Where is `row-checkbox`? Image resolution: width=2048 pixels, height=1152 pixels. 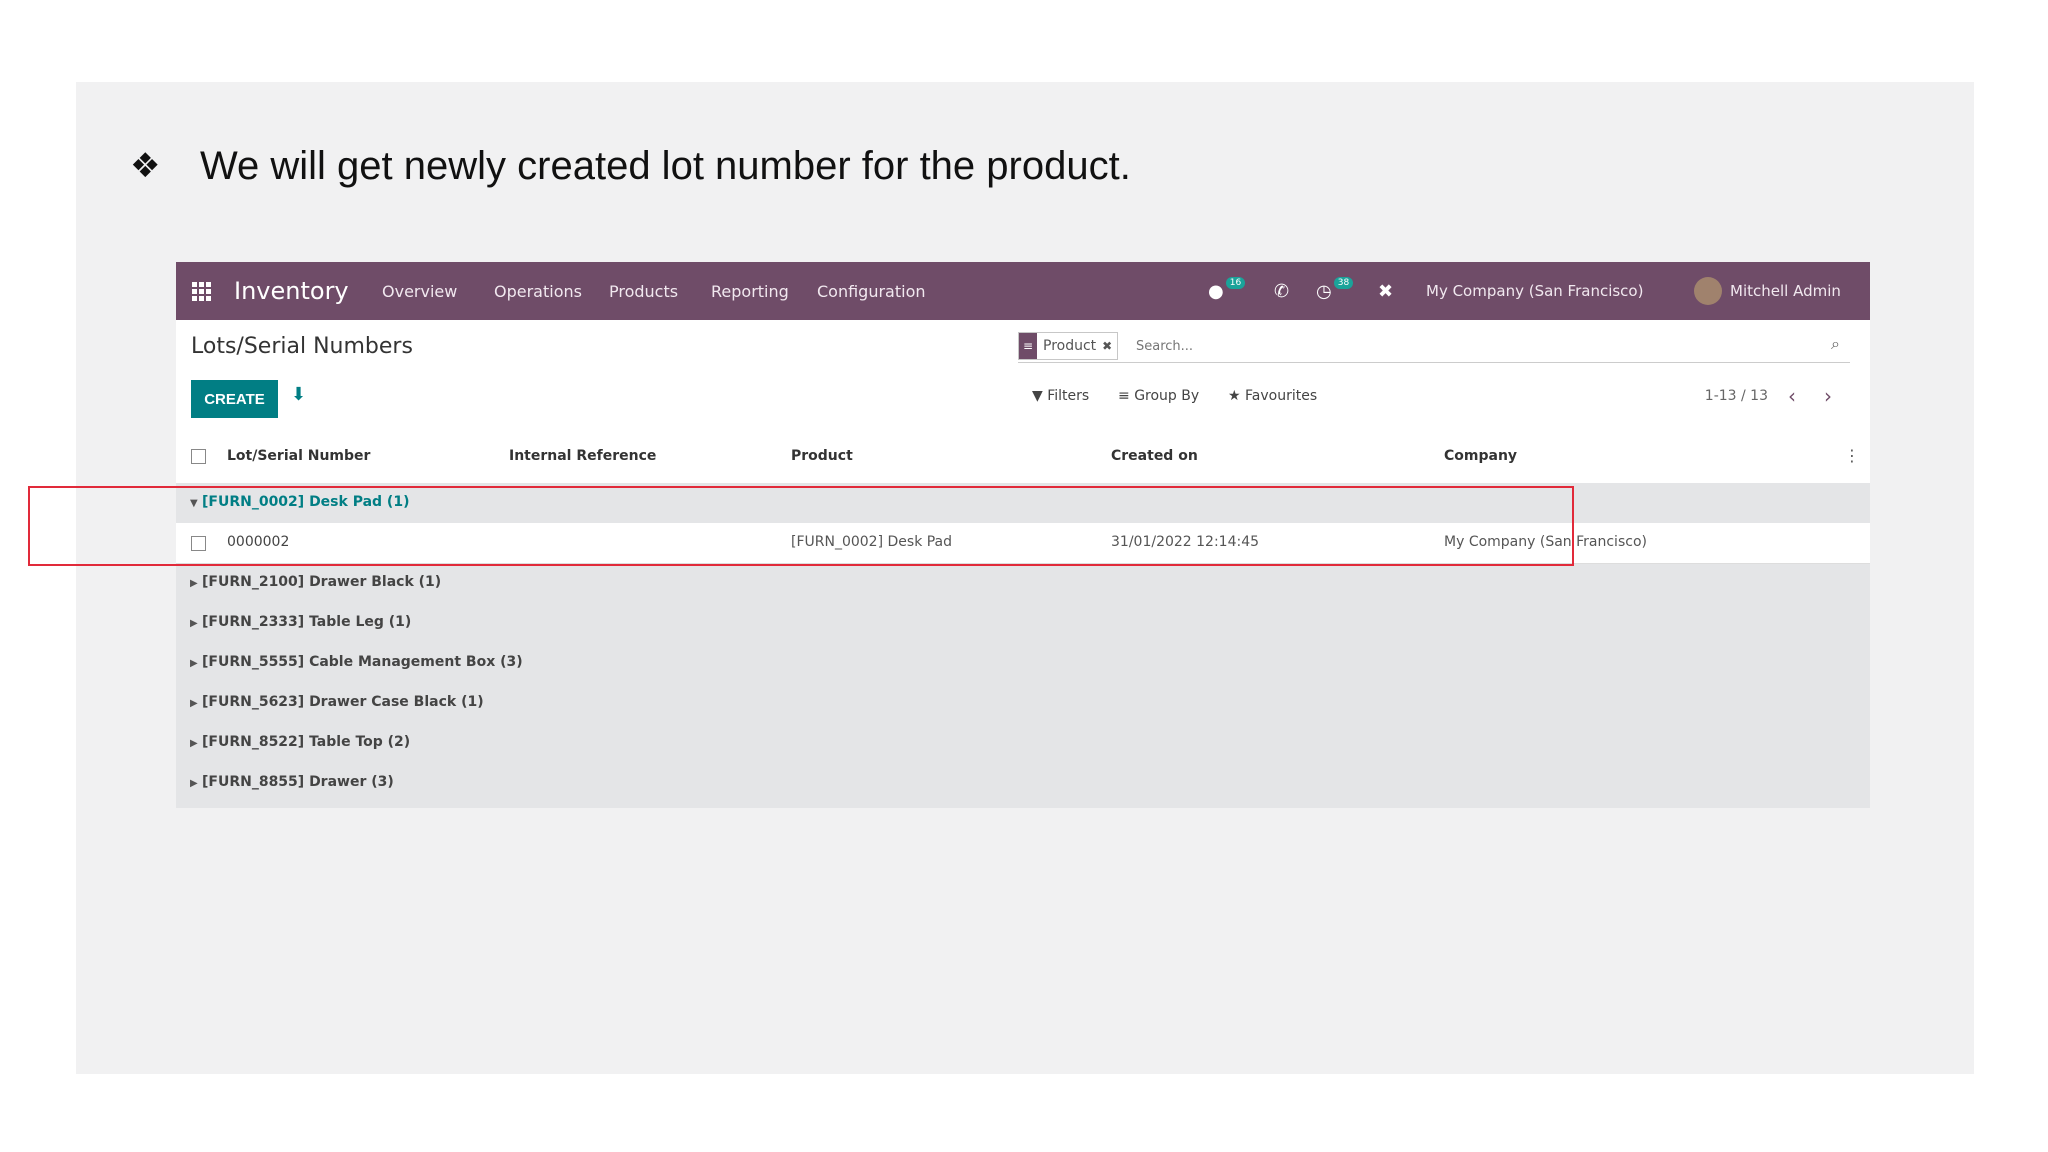 row-checkbox is located at coordinates (198, 543).